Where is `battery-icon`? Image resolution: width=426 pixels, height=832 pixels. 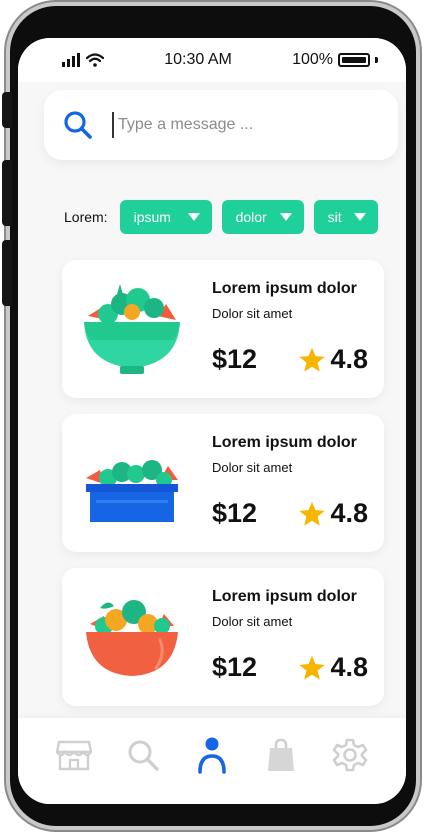 battery-icon is located at coordinates (354, 60).